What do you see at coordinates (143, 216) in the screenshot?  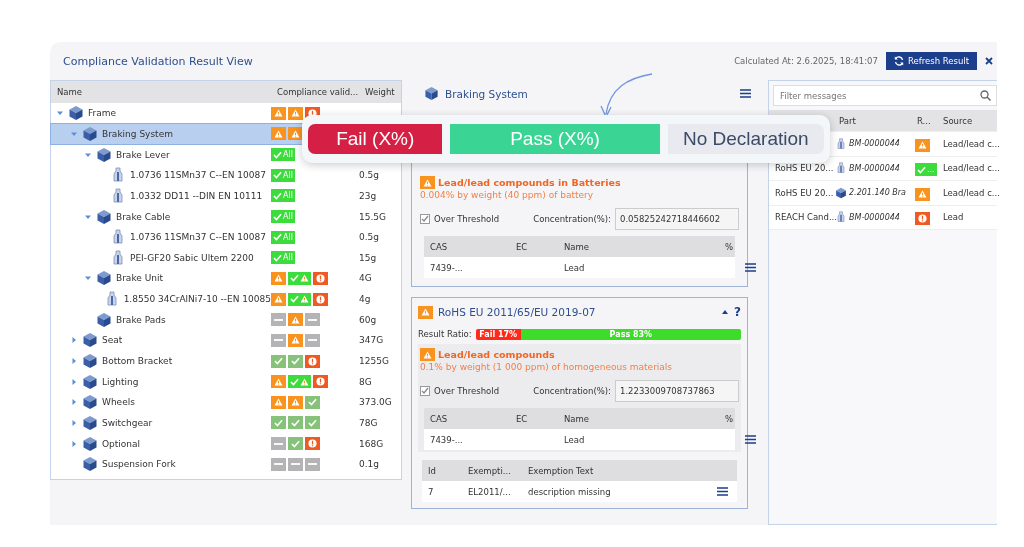 I see `tree-item-label: Brake Cable` at bounding box center [143, 216].